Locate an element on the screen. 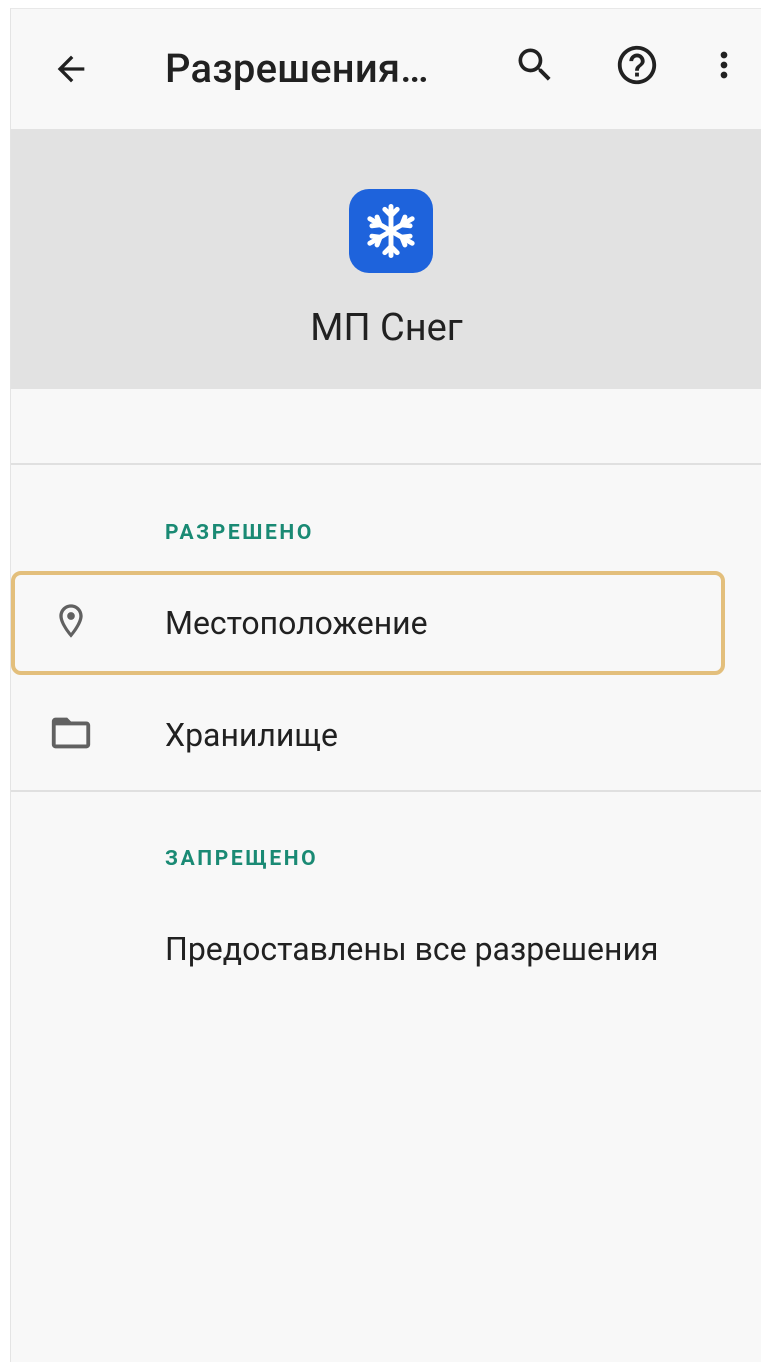 Image resolution: width=761 pixels, height=1362 pixels. allowed-section-header: РАЗРЕШЕНО is located at coordinates (239, 533).